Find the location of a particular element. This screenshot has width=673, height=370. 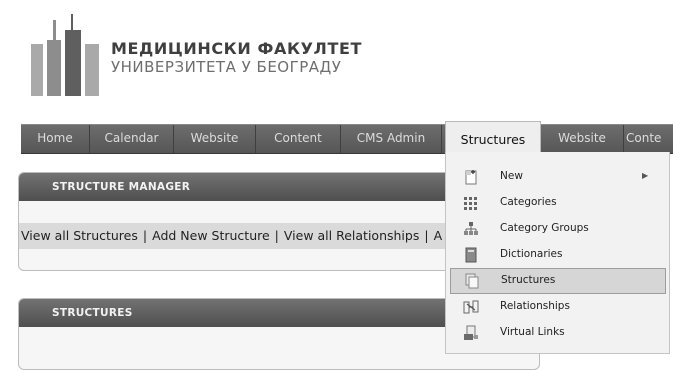

menu-item-label: Category Groups is located at coordinates (544, 228).